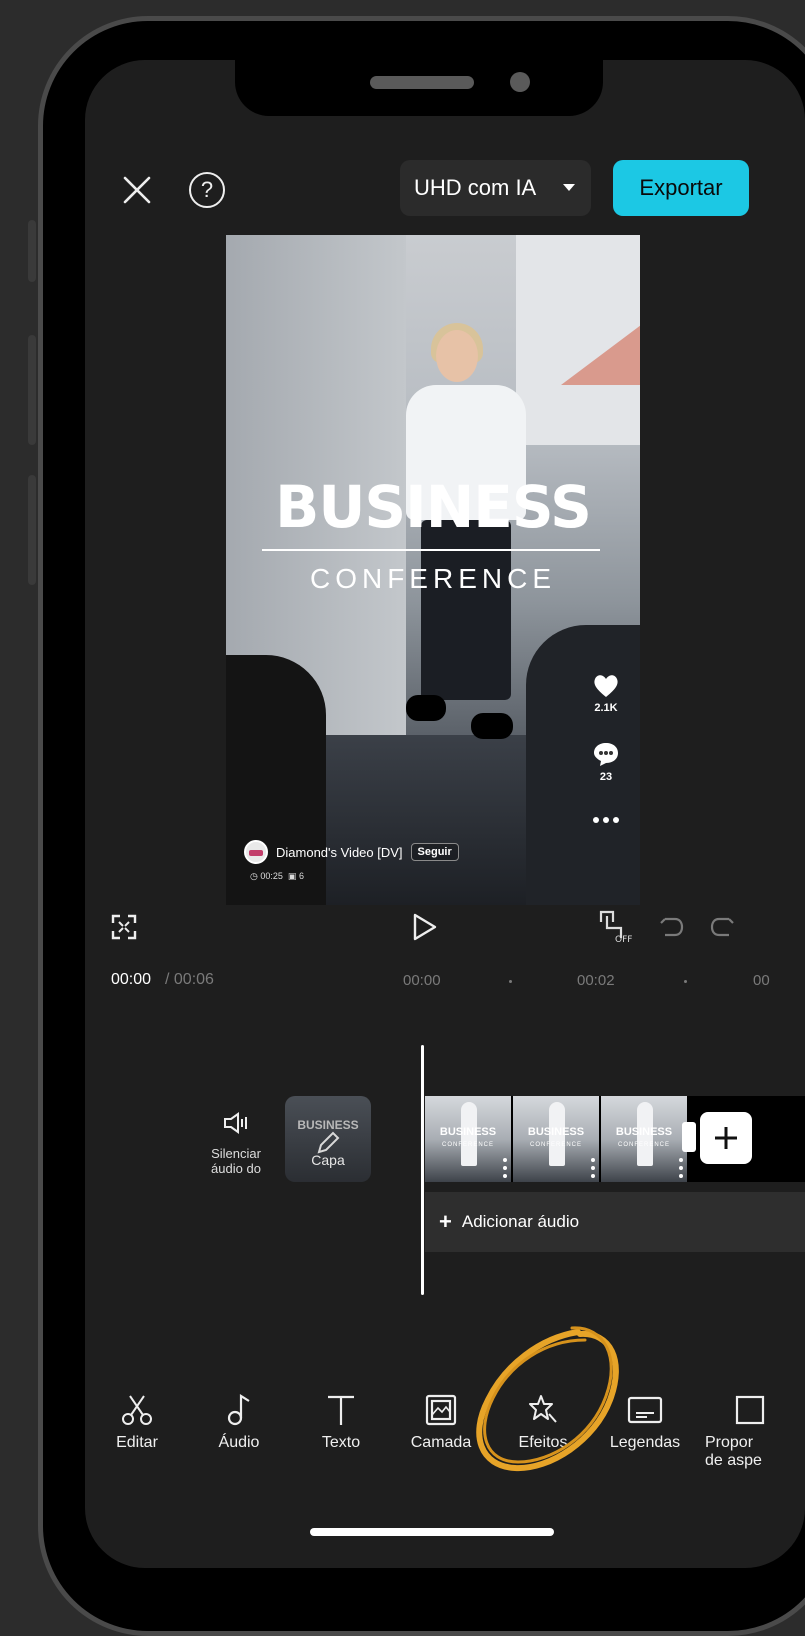  What do you see at coordinates (422, 1170) in the screenshot?
I see `playhead` at bounding box center [422, 1170].